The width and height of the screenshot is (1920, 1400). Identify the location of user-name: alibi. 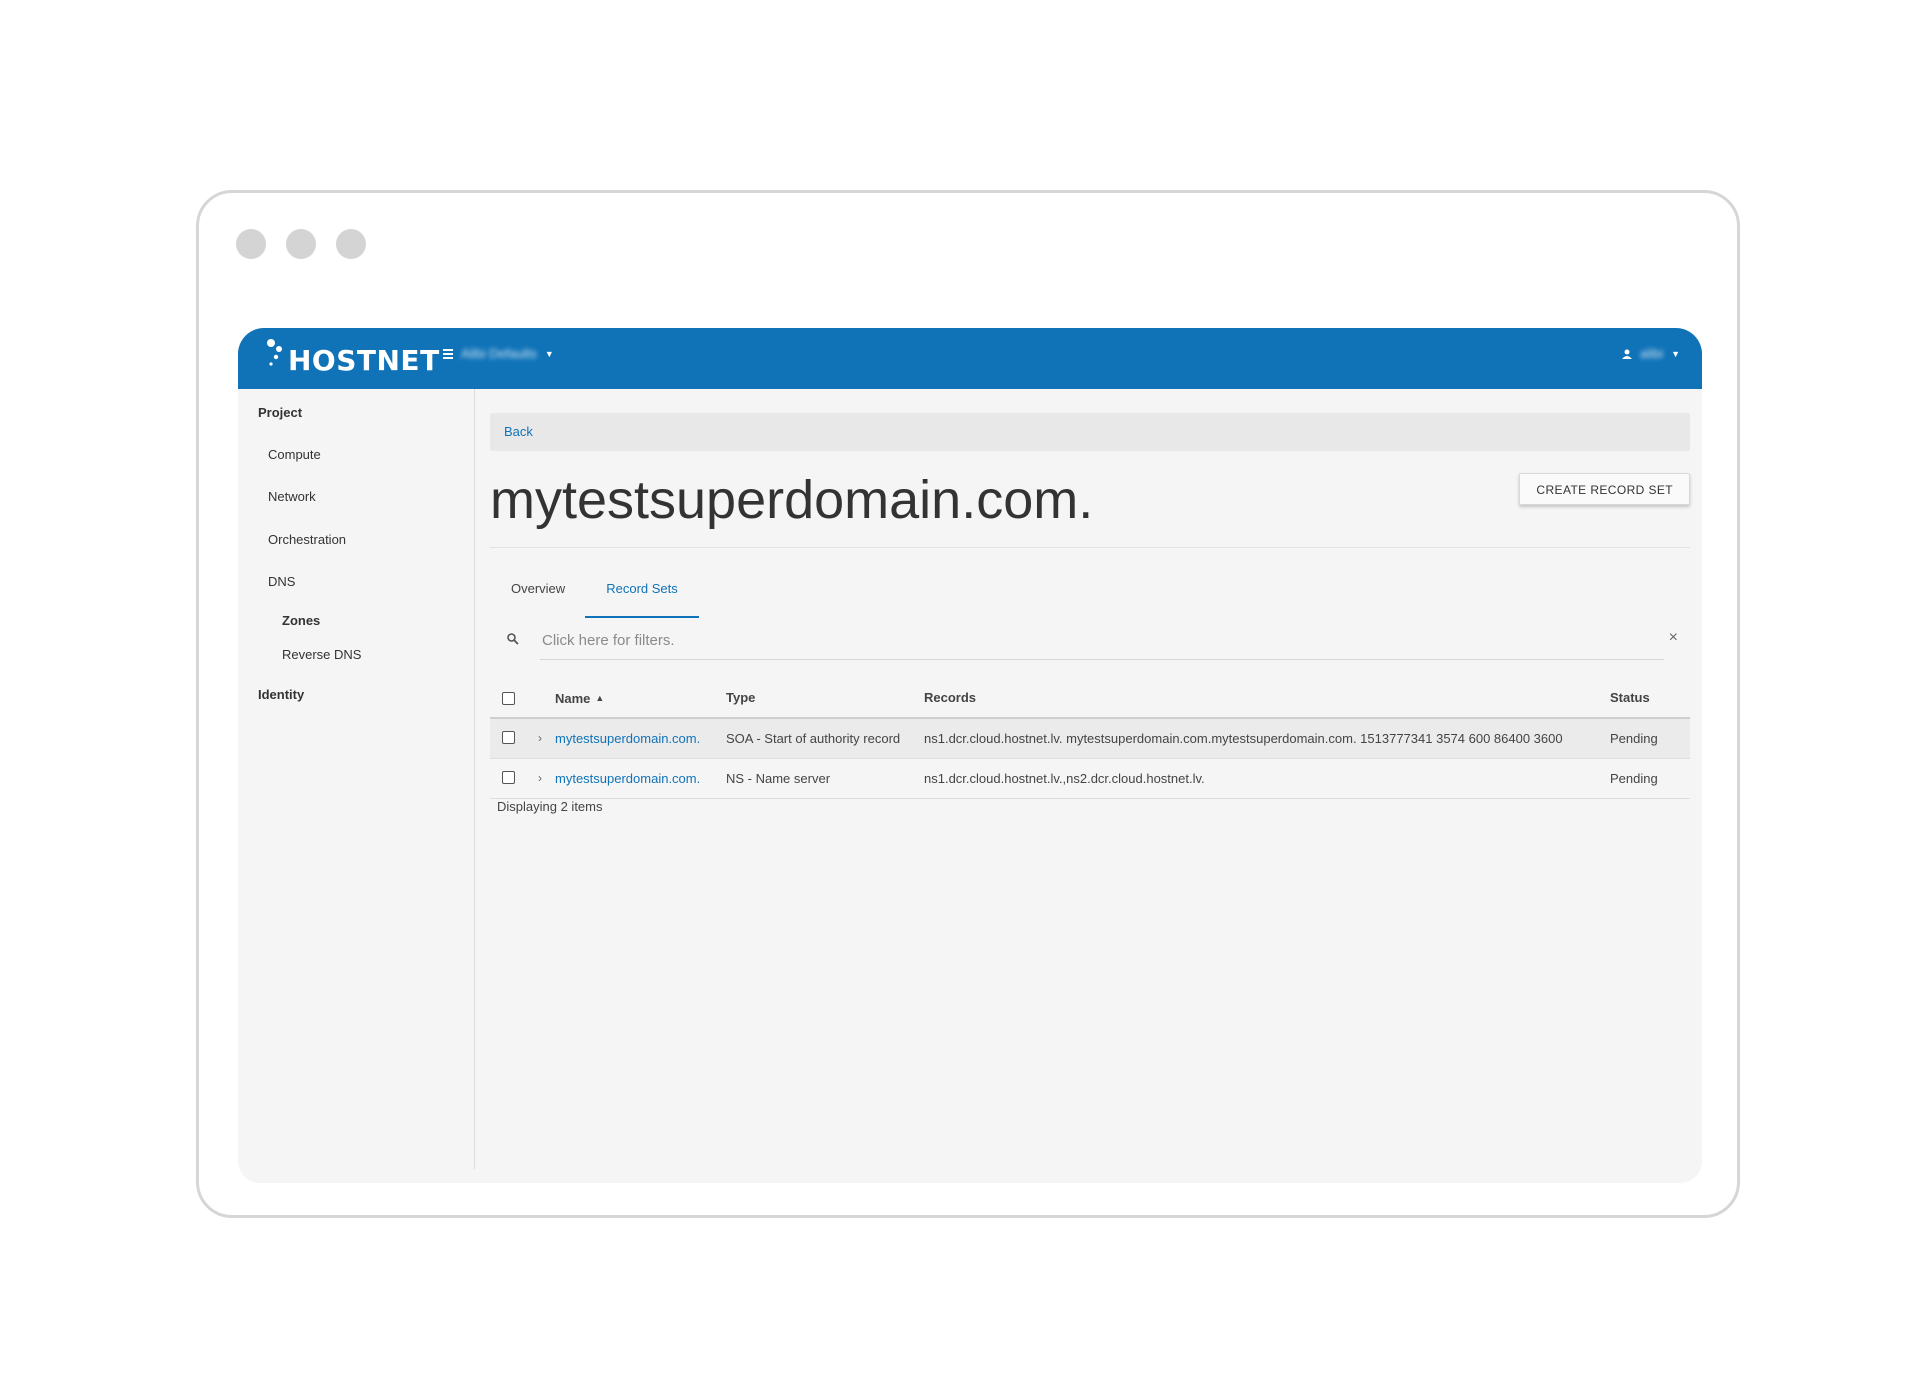
(1651, 353).